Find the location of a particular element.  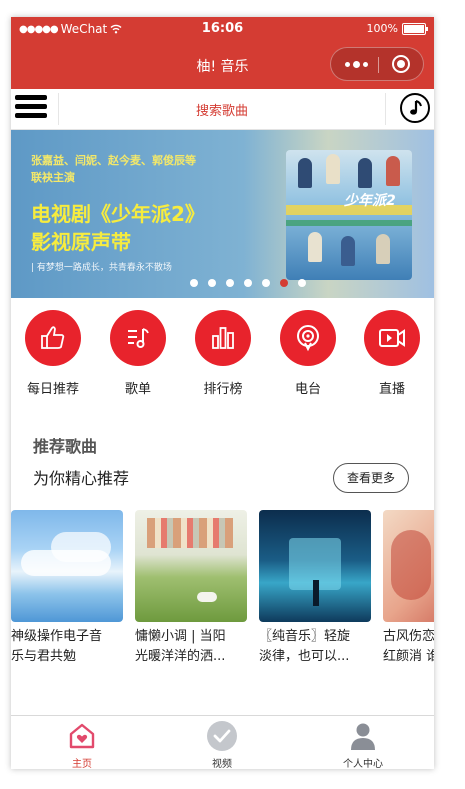

status-bar: ●●●●● WeChat 16:06 100% is located at coordinates (222, 29).